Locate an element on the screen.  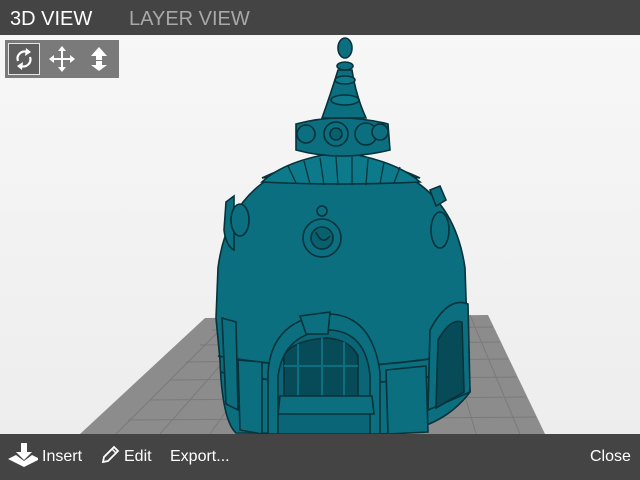
move-arrows-icon is located at coordinates (62, 59).